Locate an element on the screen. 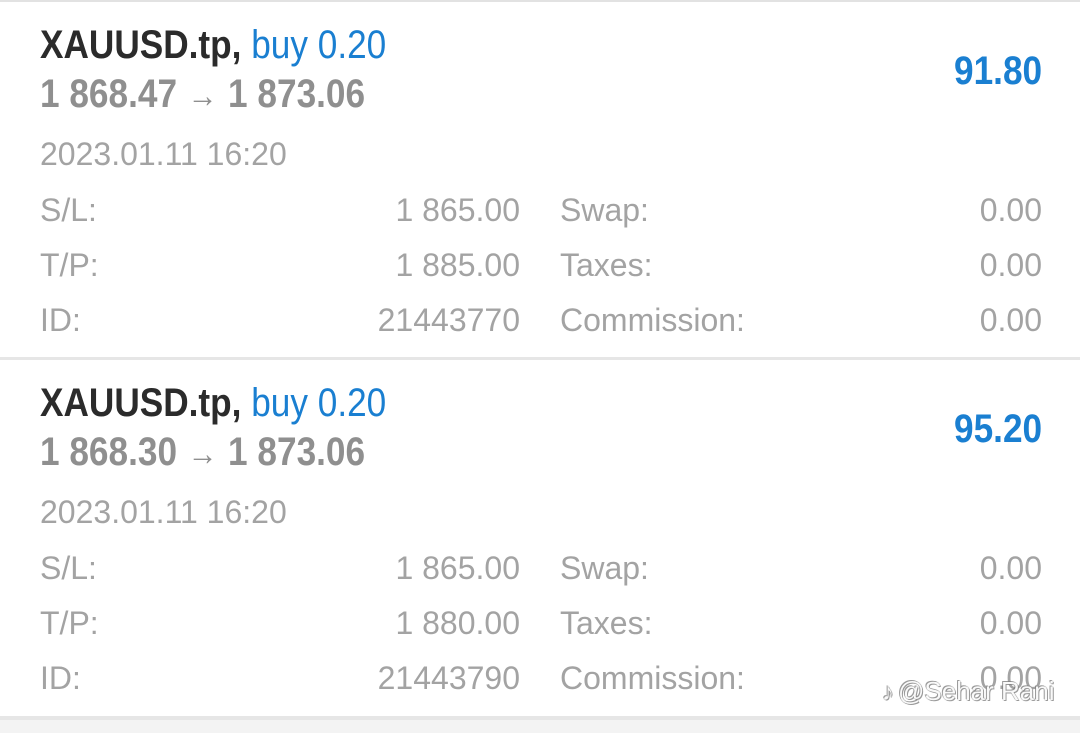 The height and width of the screenshot is (733, 1080). music-note-icon: ♪ is located at coordinates (888, 692).